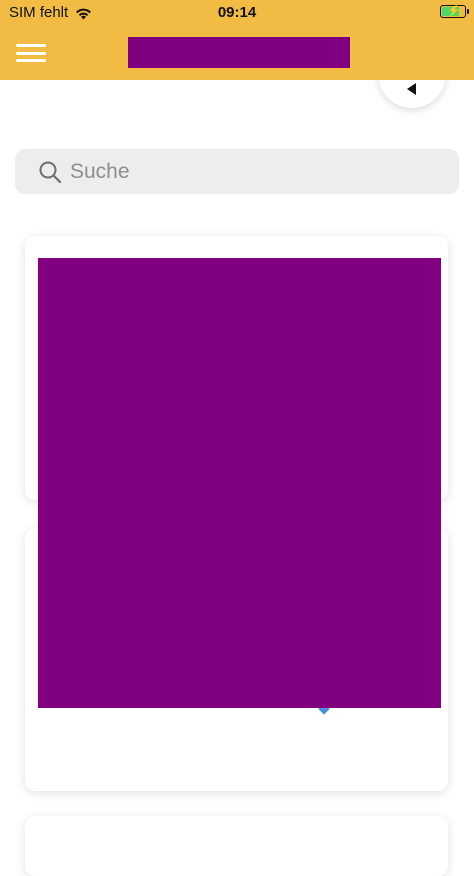 The height and width of the screenshot is (876, 474). I want to click on search-bar, so click(237, 171).